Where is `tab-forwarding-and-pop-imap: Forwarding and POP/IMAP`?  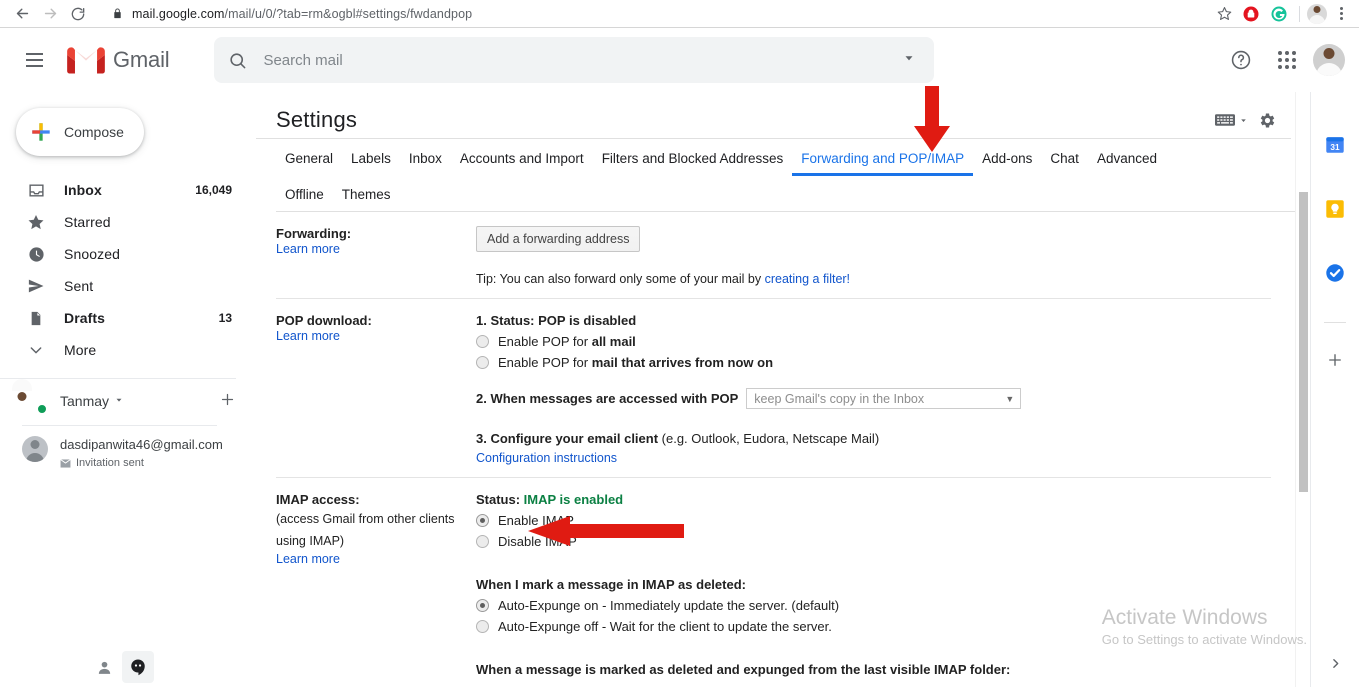 tab-forwarding-and-pop-imap: Forwarding and POP/IMAP is located at coordinates (882, 157).